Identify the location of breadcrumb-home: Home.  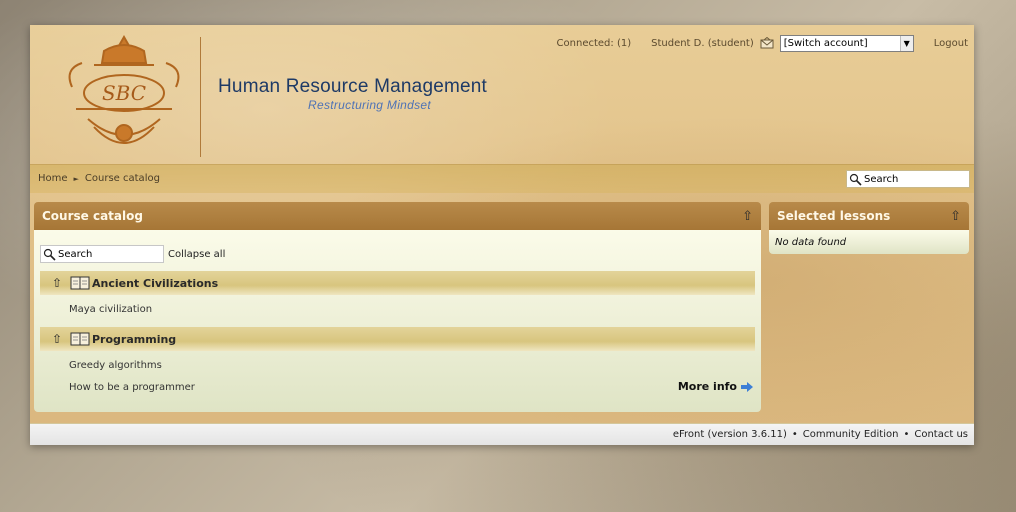
(53, 178).